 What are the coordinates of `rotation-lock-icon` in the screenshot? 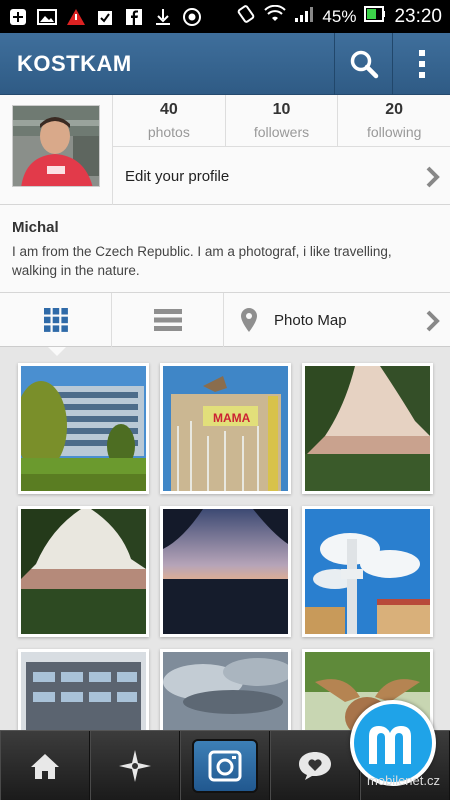 It's located at (246, 16).